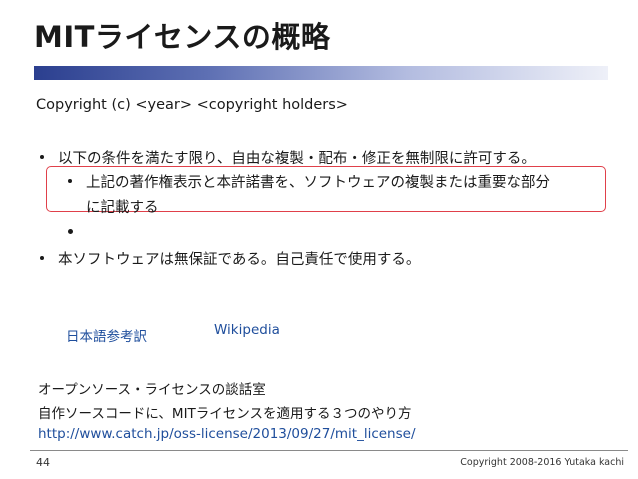 The height and width of the screenshot is (479, 638). Describe the element at coordinates (542, 462) in the screenshot. I see `footer-copyright: Copyright 2008-2016 Yutaka kachi` at that location.